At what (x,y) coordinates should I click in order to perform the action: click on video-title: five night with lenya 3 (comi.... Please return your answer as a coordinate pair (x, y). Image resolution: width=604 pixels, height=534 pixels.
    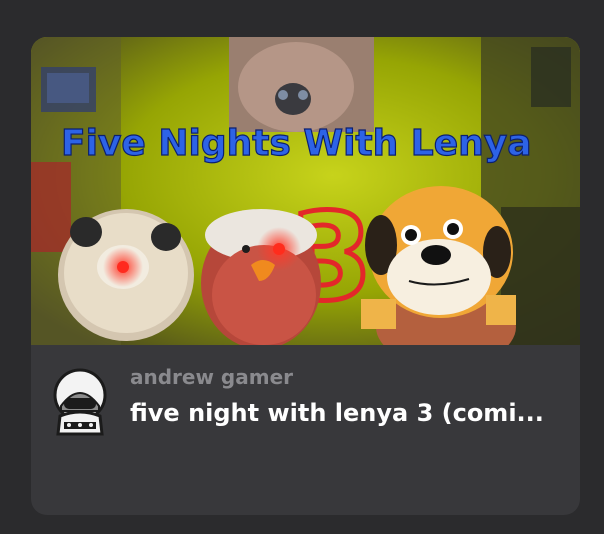
    Looking at the image, I should click on (345, 413).